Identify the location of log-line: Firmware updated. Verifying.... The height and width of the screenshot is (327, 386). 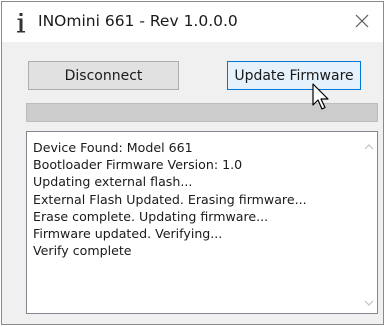
(128, 234).